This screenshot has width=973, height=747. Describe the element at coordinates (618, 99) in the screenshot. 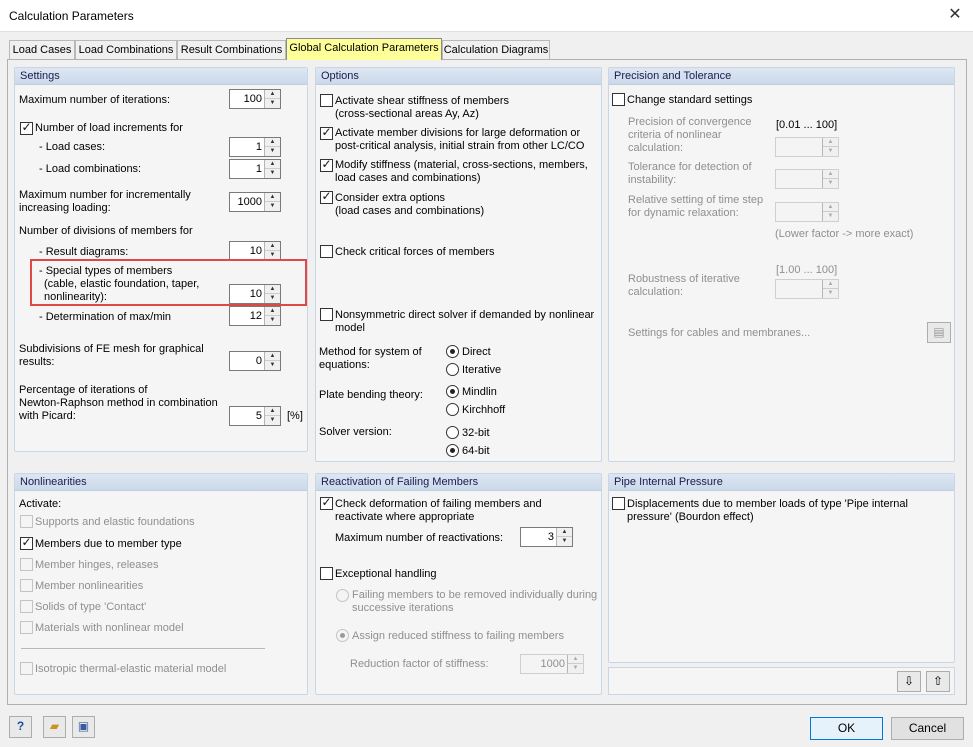

I see `change-settings-checkbox` at that location.